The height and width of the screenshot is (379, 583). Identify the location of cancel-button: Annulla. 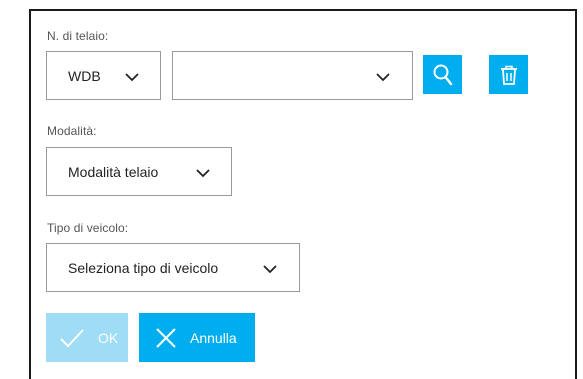
(197, 337).